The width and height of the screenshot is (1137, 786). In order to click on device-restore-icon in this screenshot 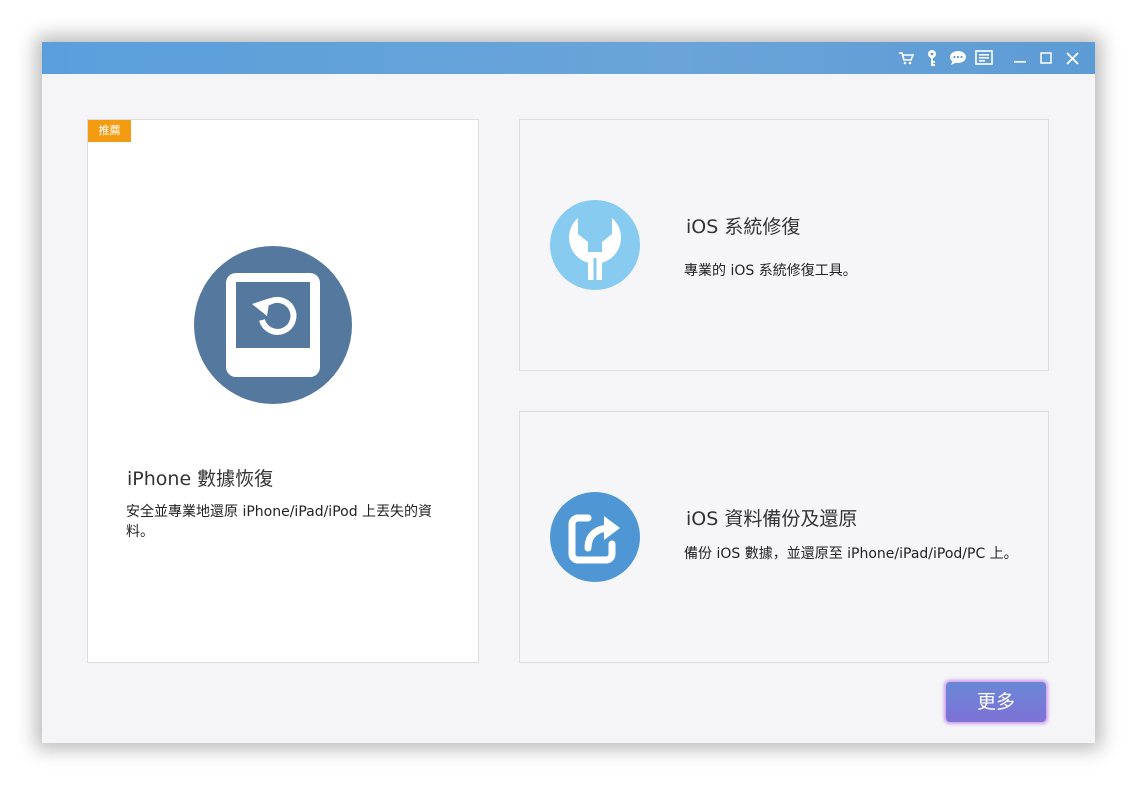, I will do `click(273, 325)`.